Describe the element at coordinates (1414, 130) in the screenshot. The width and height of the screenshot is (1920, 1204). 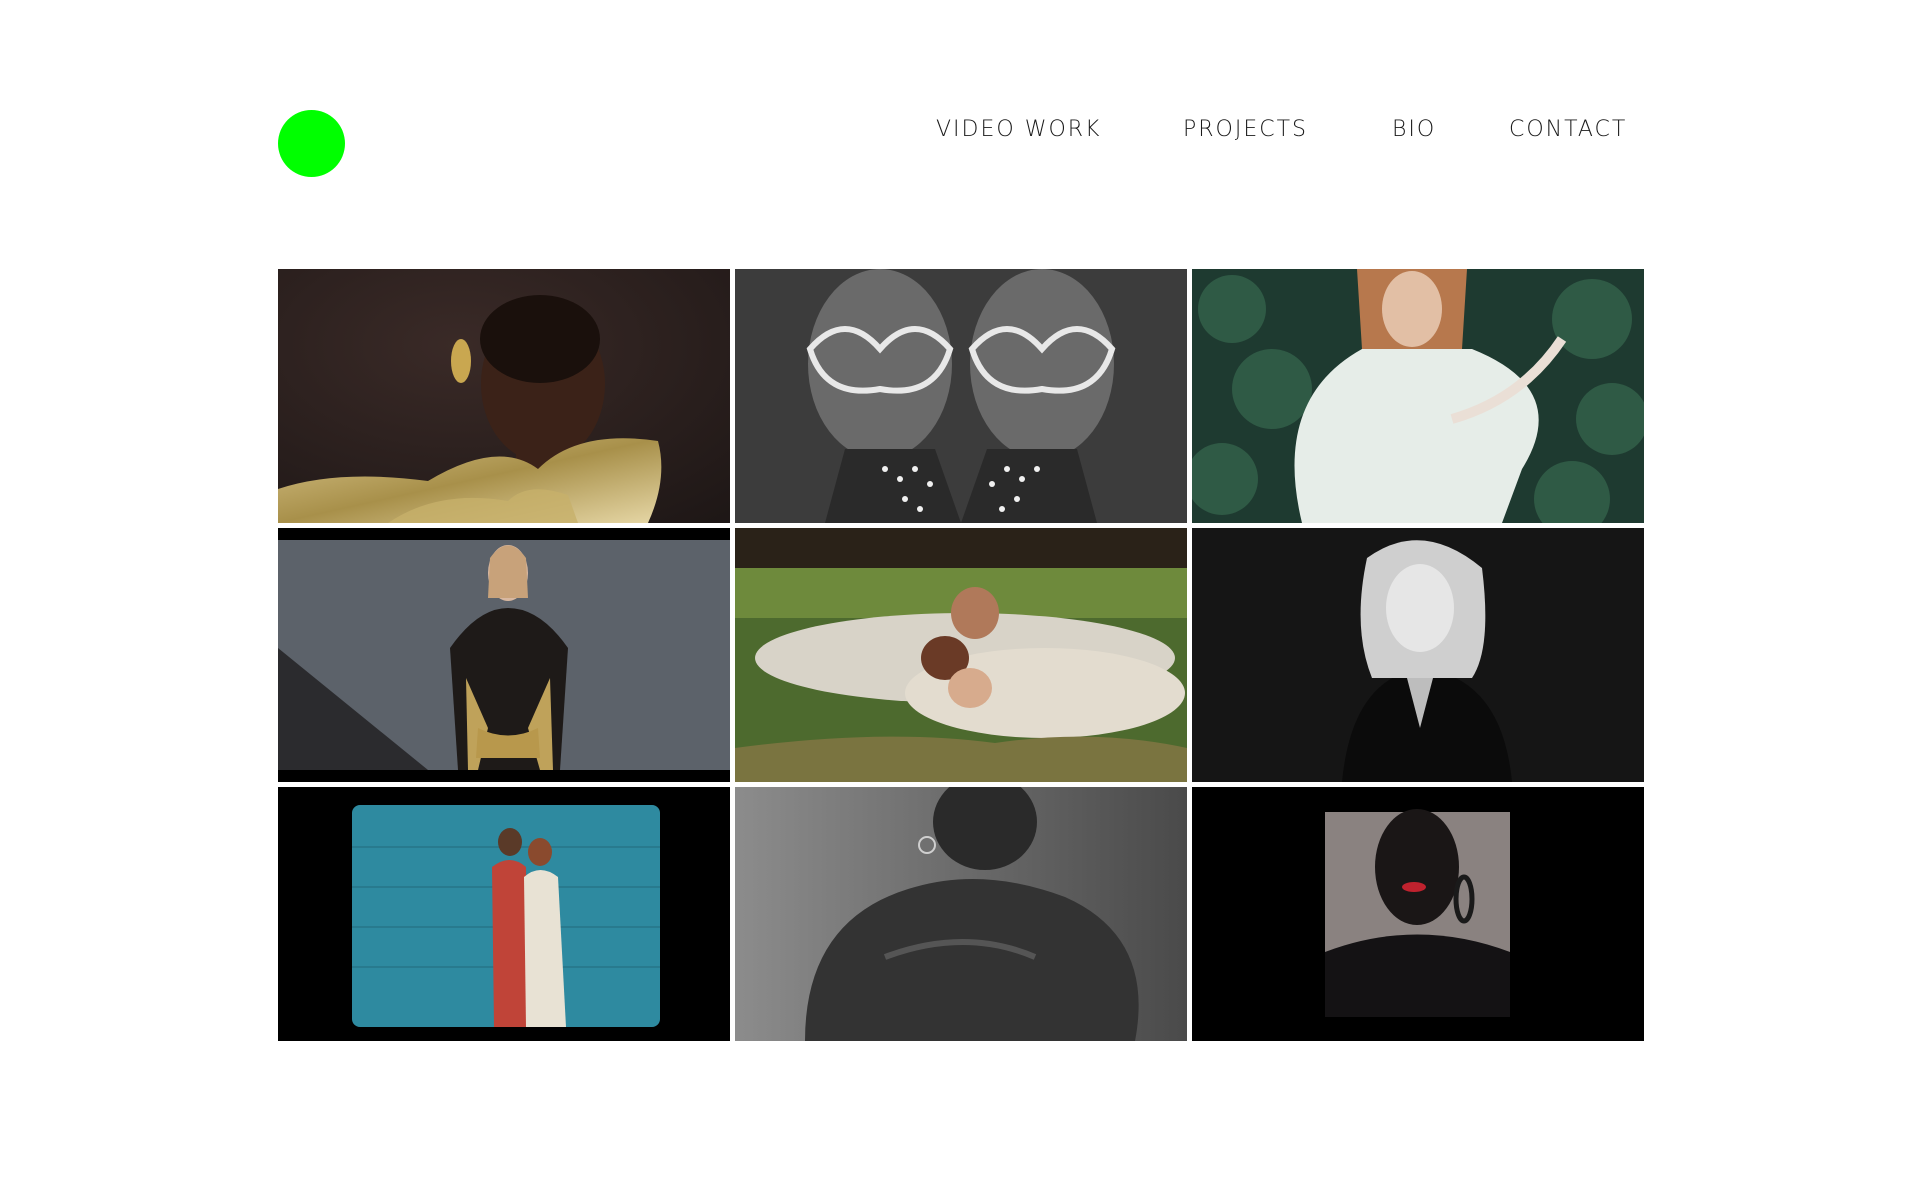
I see `nav-link-bio: BIO` at that location.